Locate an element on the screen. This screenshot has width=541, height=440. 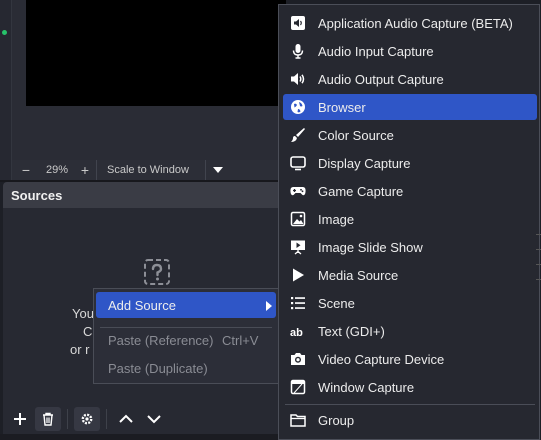
source-type-color-source: Color Source is located at coordinates (410, 135).